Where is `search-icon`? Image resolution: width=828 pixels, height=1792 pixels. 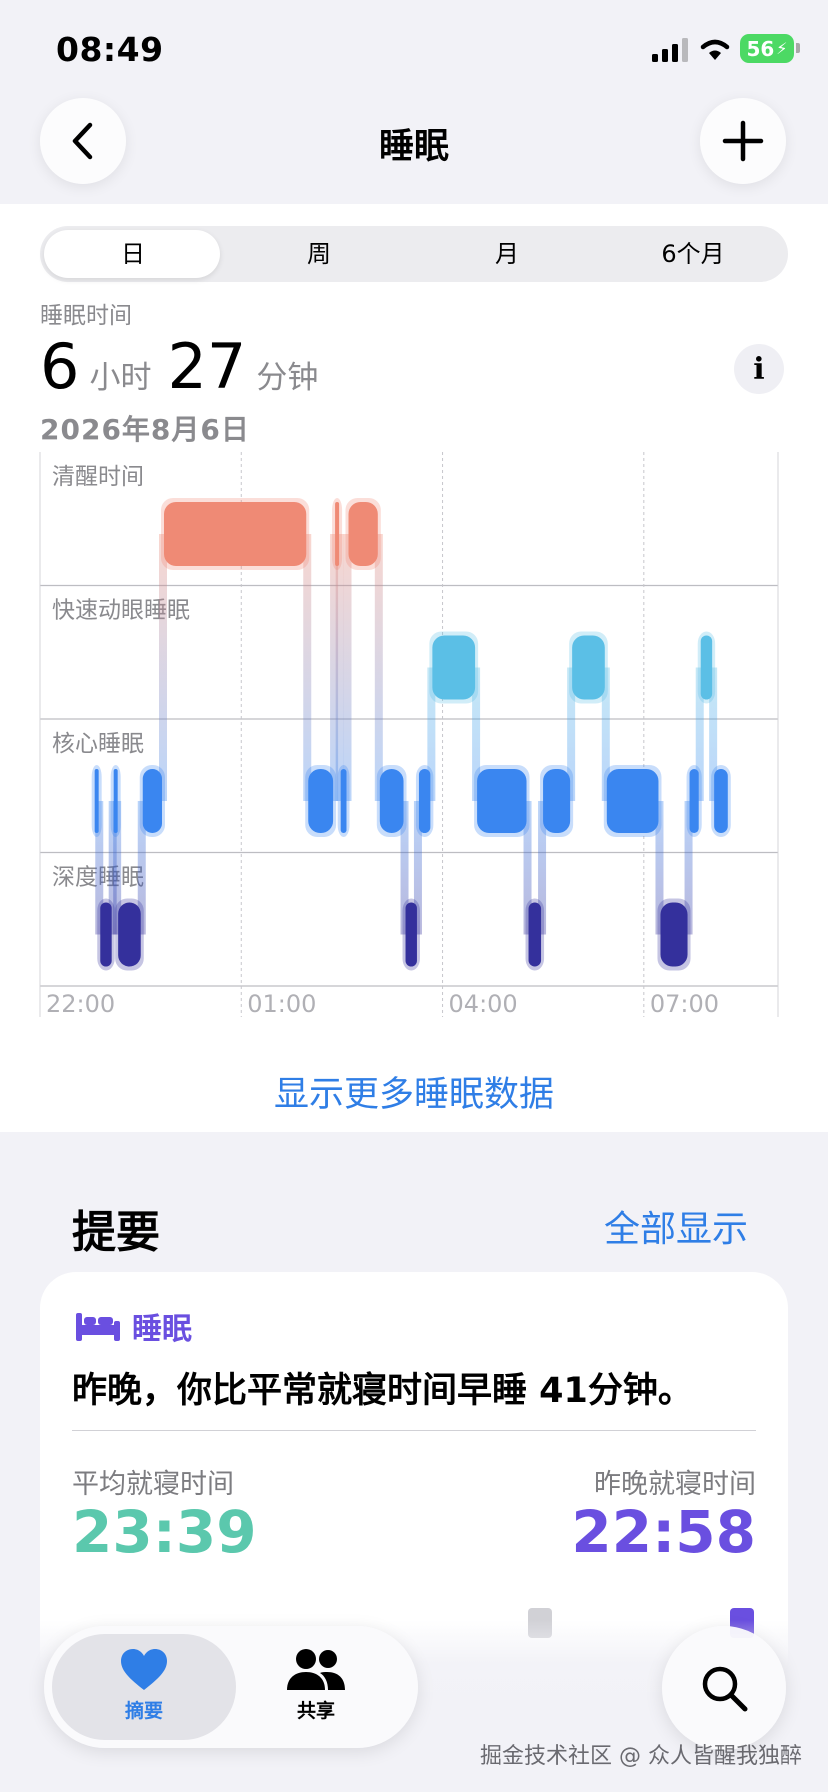
search-icon is located at coordinates (725, 1689).